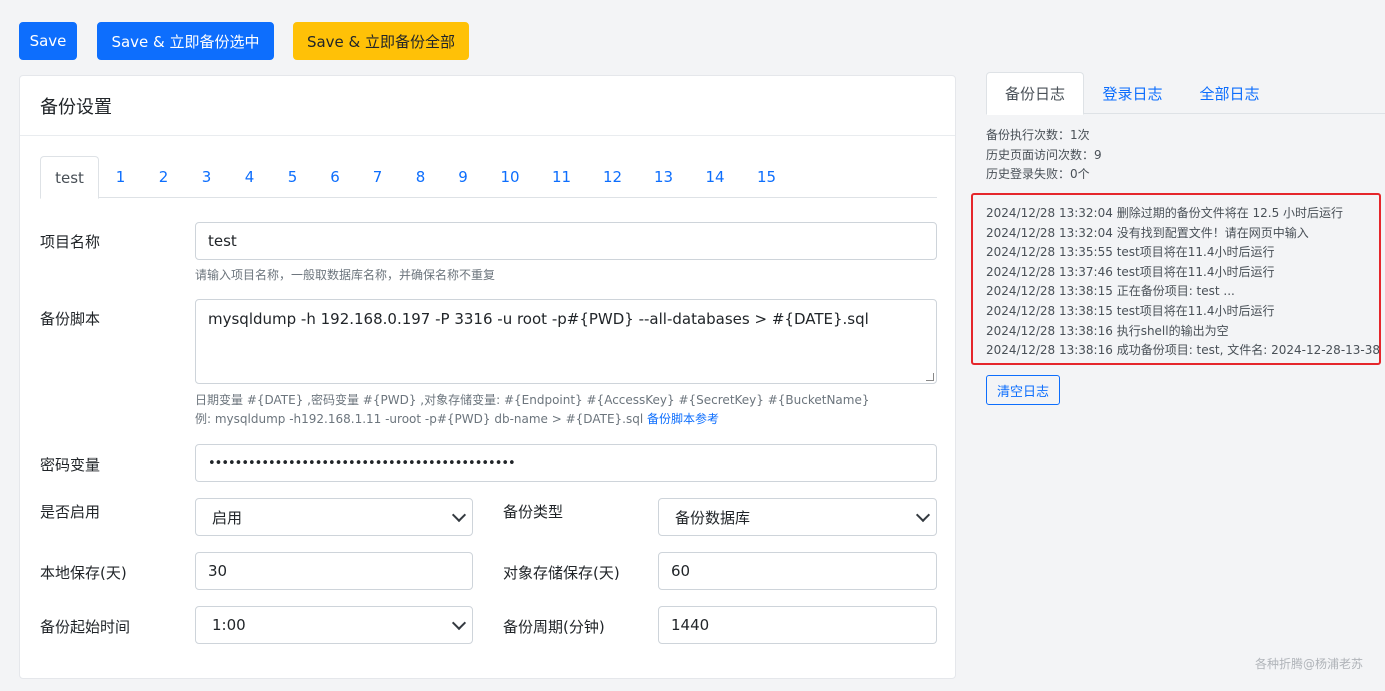 Image resolution: width=1385 pixels, height=691 pixels. What do you see at coordinates (1107, 330) in the screenshot?
I see `log-line: 2024/12/28 13:38:16 执行shell的输出为空` at bounding box center [1107, 330].